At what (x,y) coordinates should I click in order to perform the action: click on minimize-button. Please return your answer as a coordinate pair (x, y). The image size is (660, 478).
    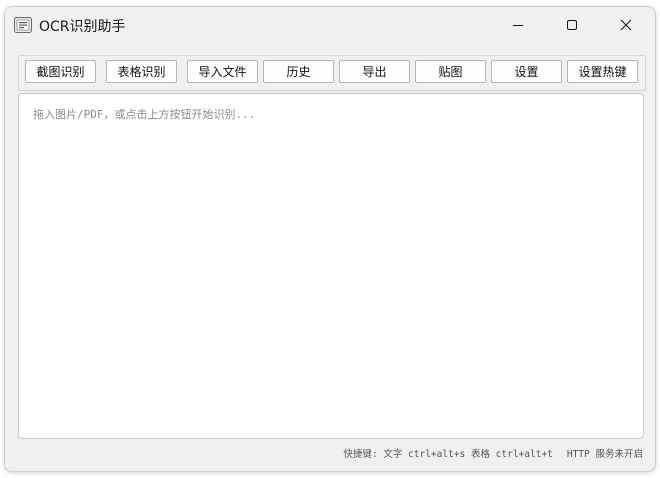
    Looking at the image, I should click on (518, 25).